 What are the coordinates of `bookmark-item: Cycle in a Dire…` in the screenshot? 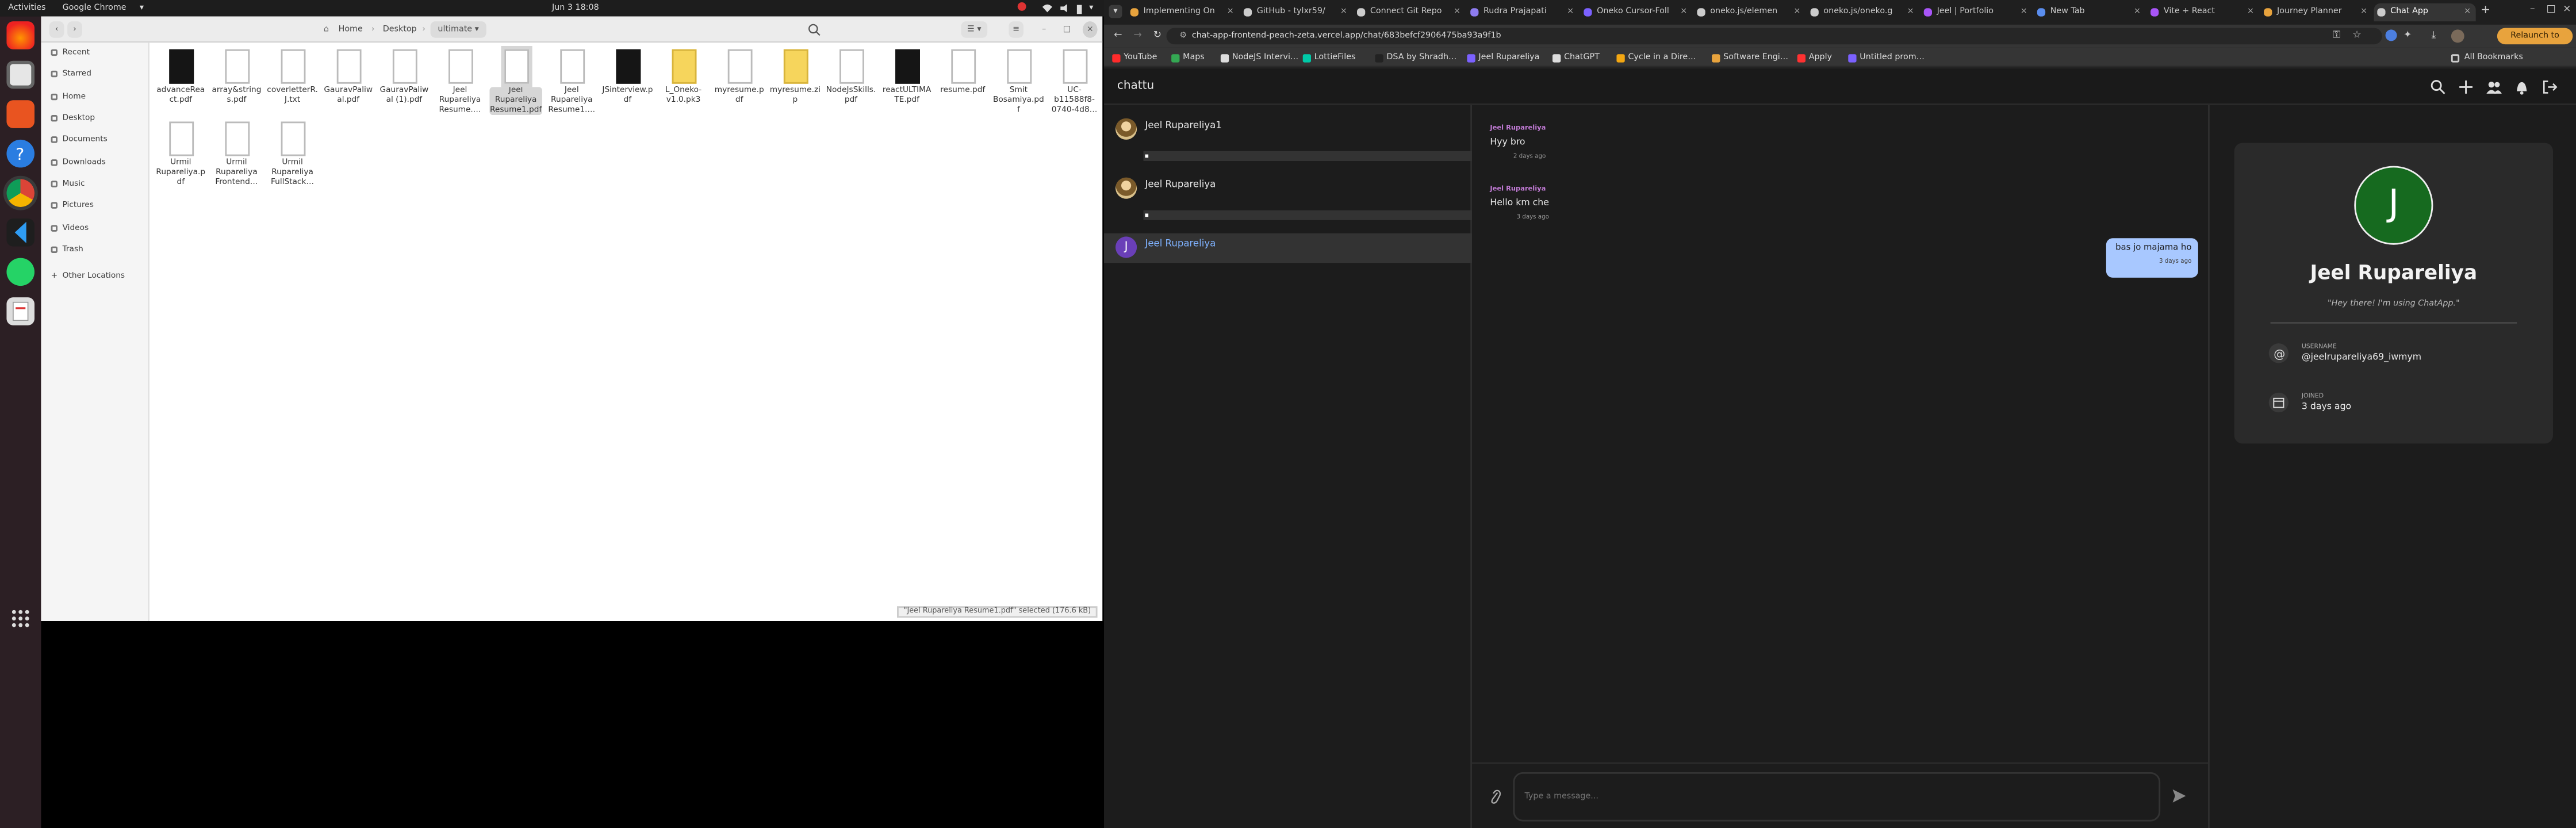 It's located at (1656, 57).